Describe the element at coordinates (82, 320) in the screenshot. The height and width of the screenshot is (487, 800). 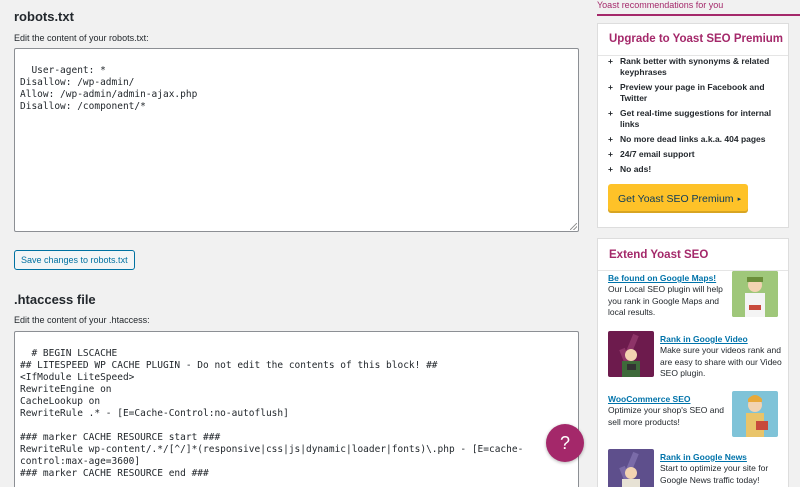
I see `htaccess-field-label: Edit the content of your .htaccess:` at that location.